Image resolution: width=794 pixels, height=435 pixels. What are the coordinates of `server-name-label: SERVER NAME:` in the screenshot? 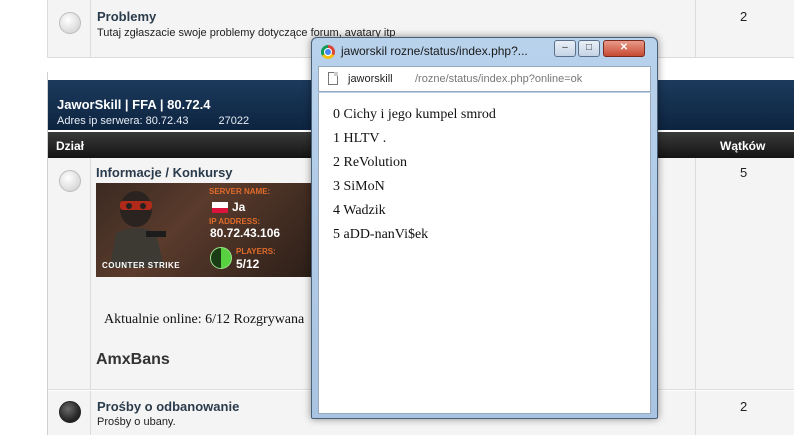 It's located at (240, 191).